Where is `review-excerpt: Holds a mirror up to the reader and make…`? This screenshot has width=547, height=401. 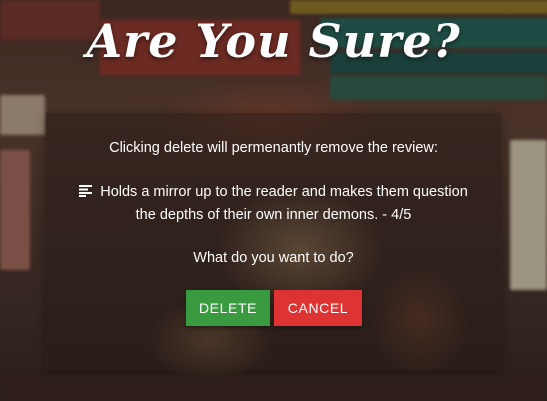
review-excerpt: Holds a mirror up to the reader and make… is located at coordinates (273, 203).